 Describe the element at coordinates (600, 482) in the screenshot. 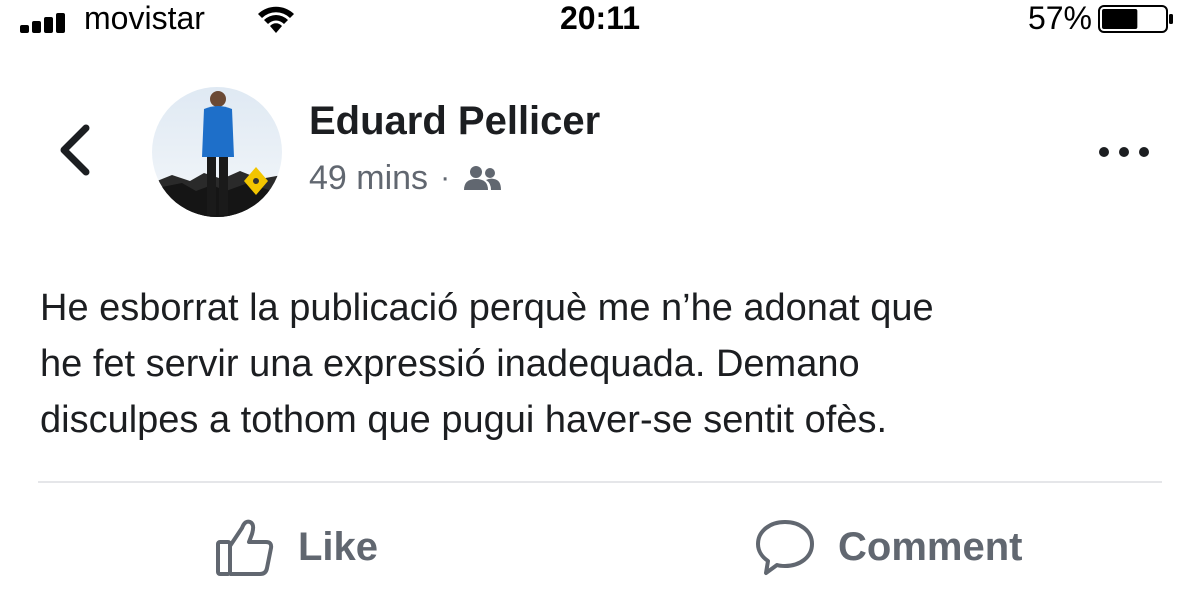

I see `divider` at that location.